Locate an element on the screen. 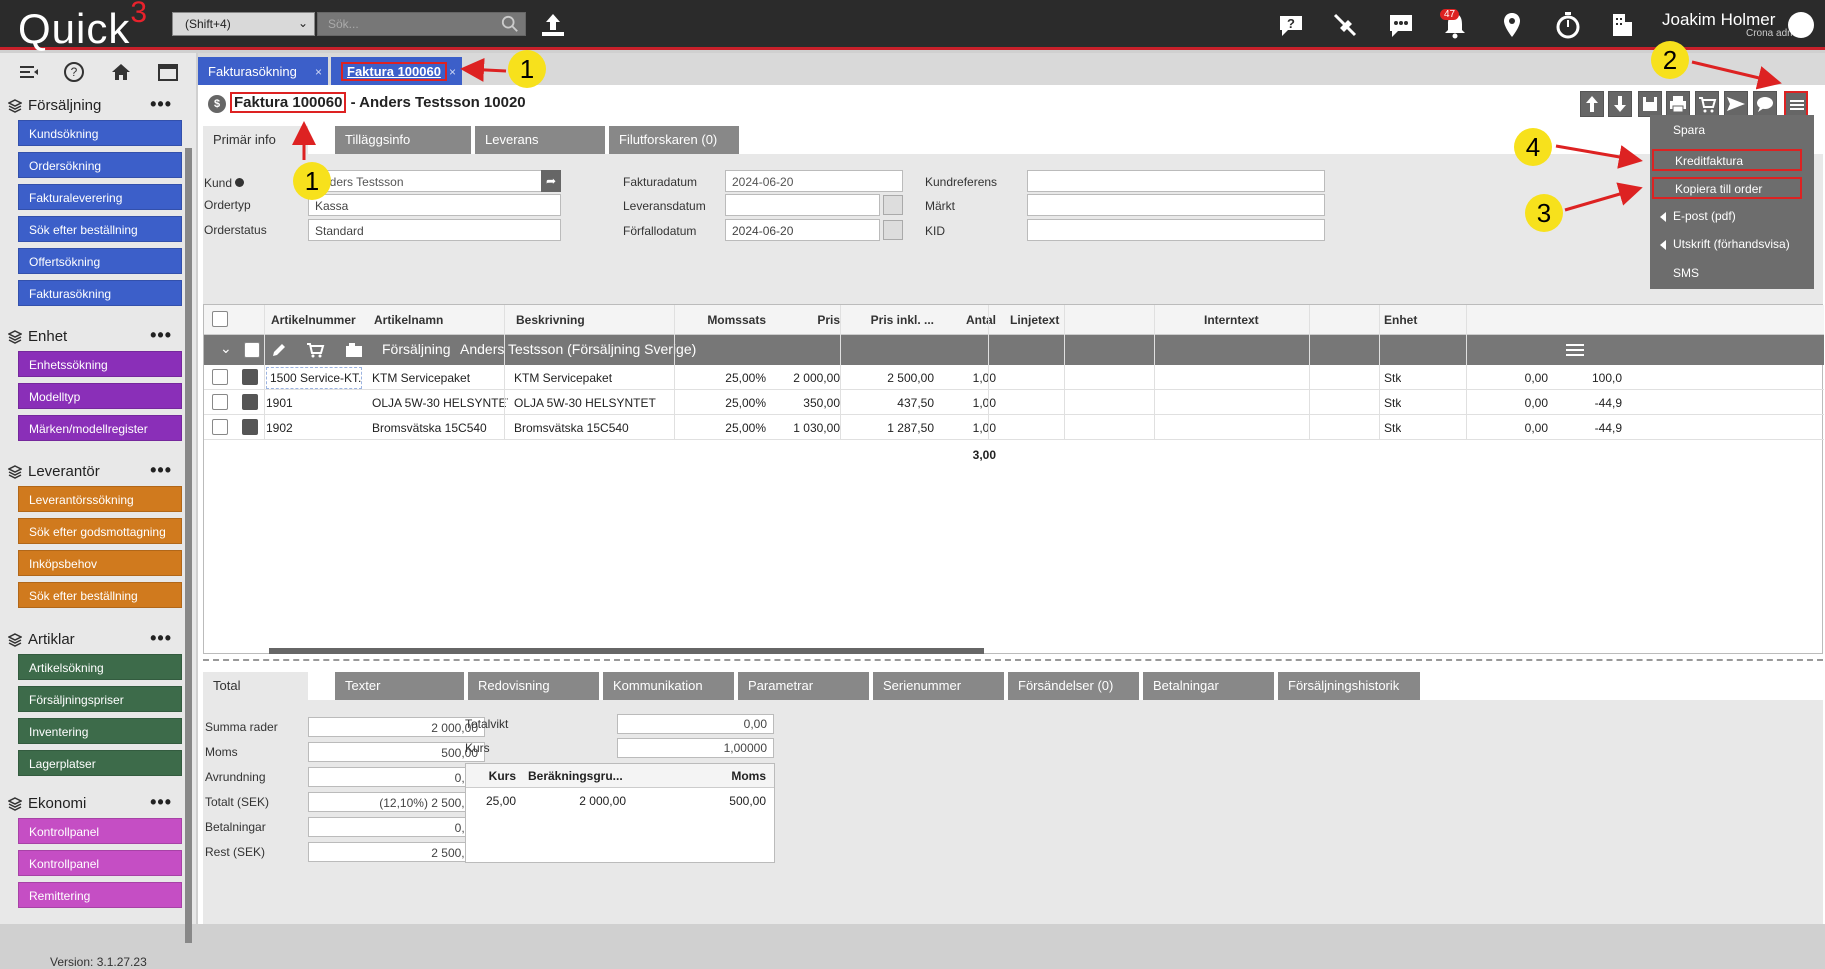 The height and width of the screenshot is (969, 1825). col-internetext: Interntext is located at coordinates (1231, 320).